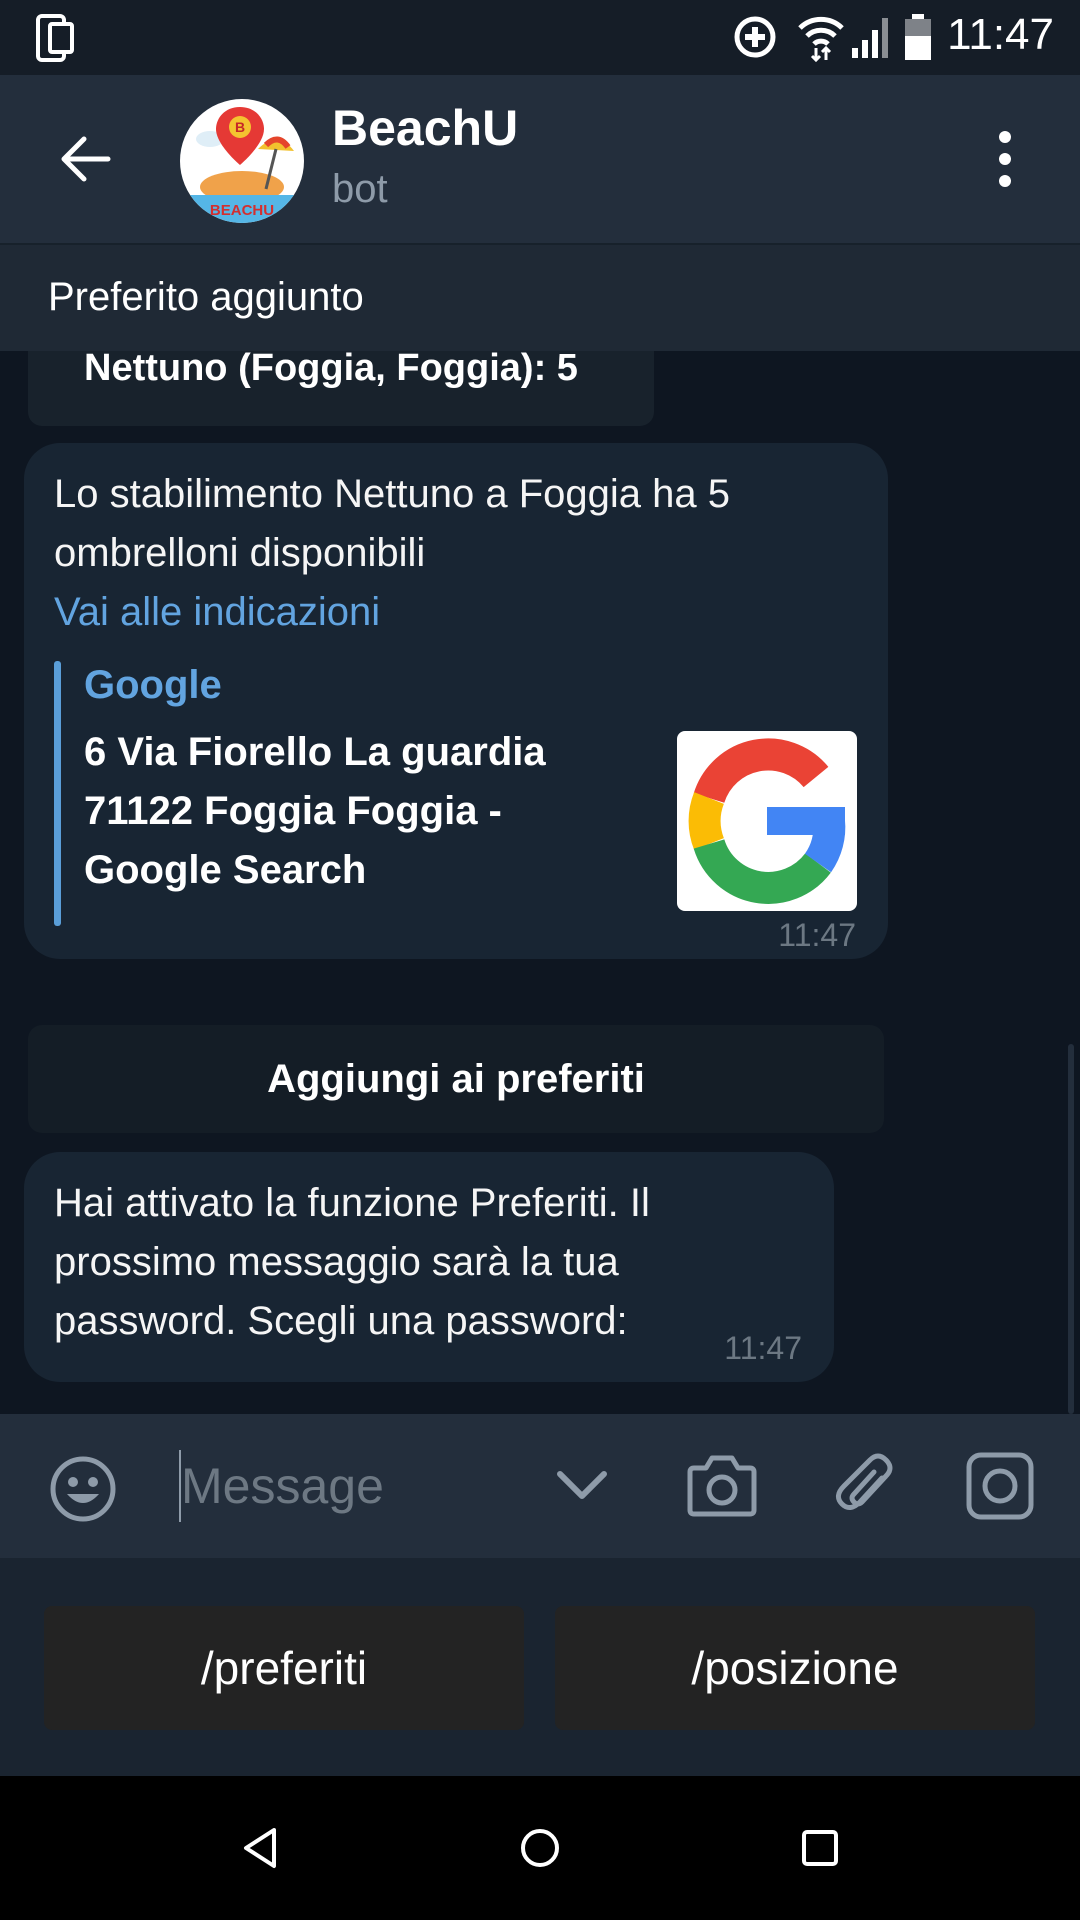  I want to click on google-logo-icon, so click(767, 821).